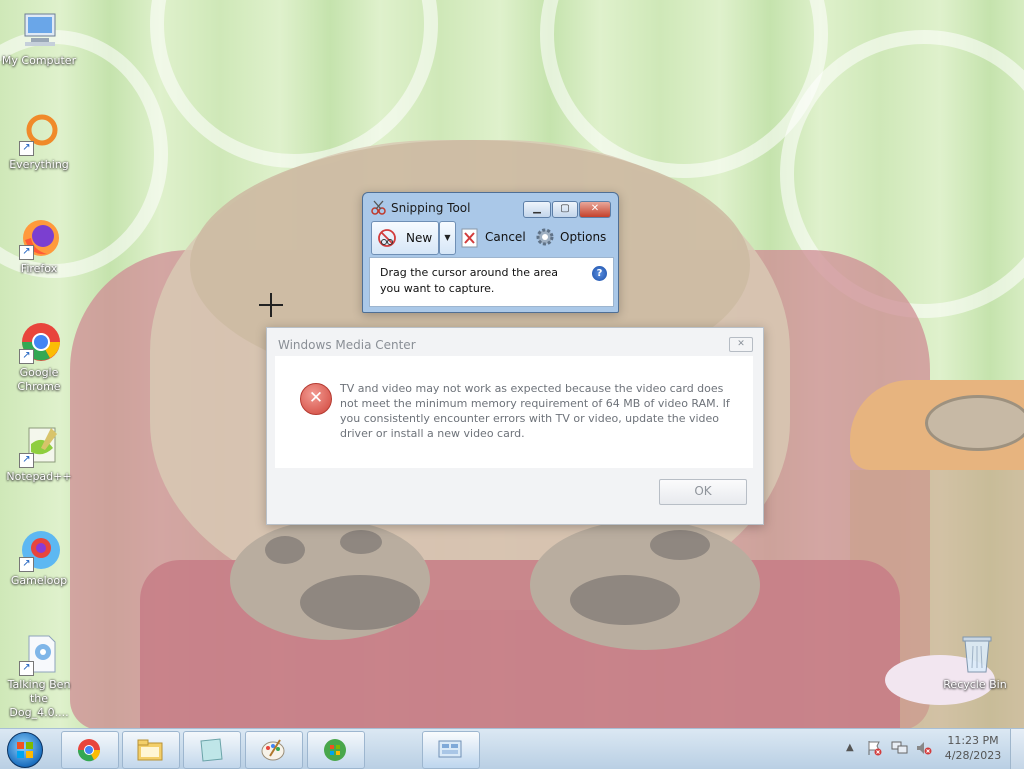  Describe the element at coordinates (512, 748) in the screenshot. I see `taskbar: ▲ 11:23 PM 4/28/2023` at that location.